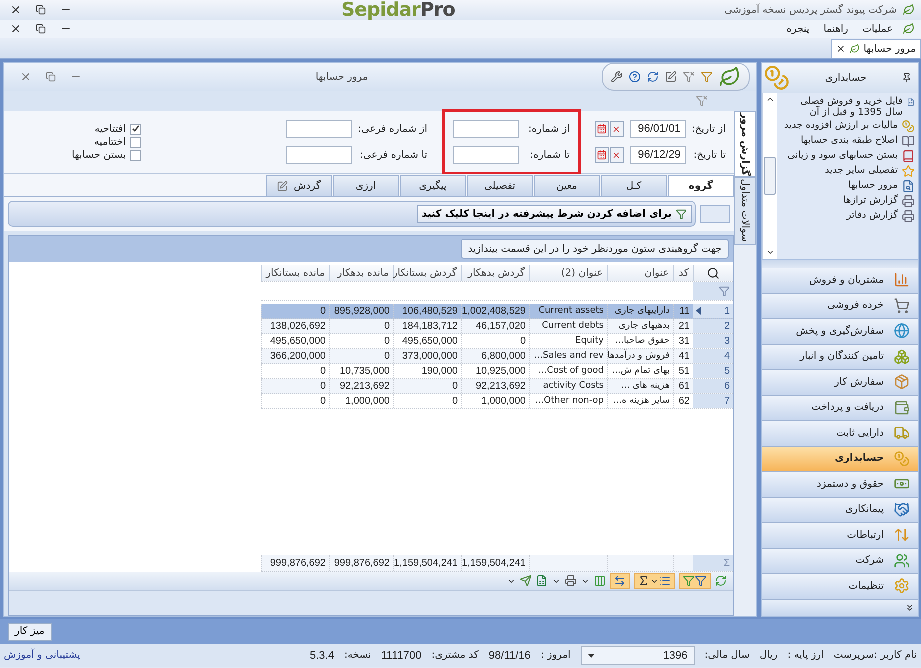 The width and height of the screenshot is (921, 668). What do you see at coordinates (840, 408) in the screenshot?
I see `module-button: دریافت و پرداخت` at bounding box center [840, 408].